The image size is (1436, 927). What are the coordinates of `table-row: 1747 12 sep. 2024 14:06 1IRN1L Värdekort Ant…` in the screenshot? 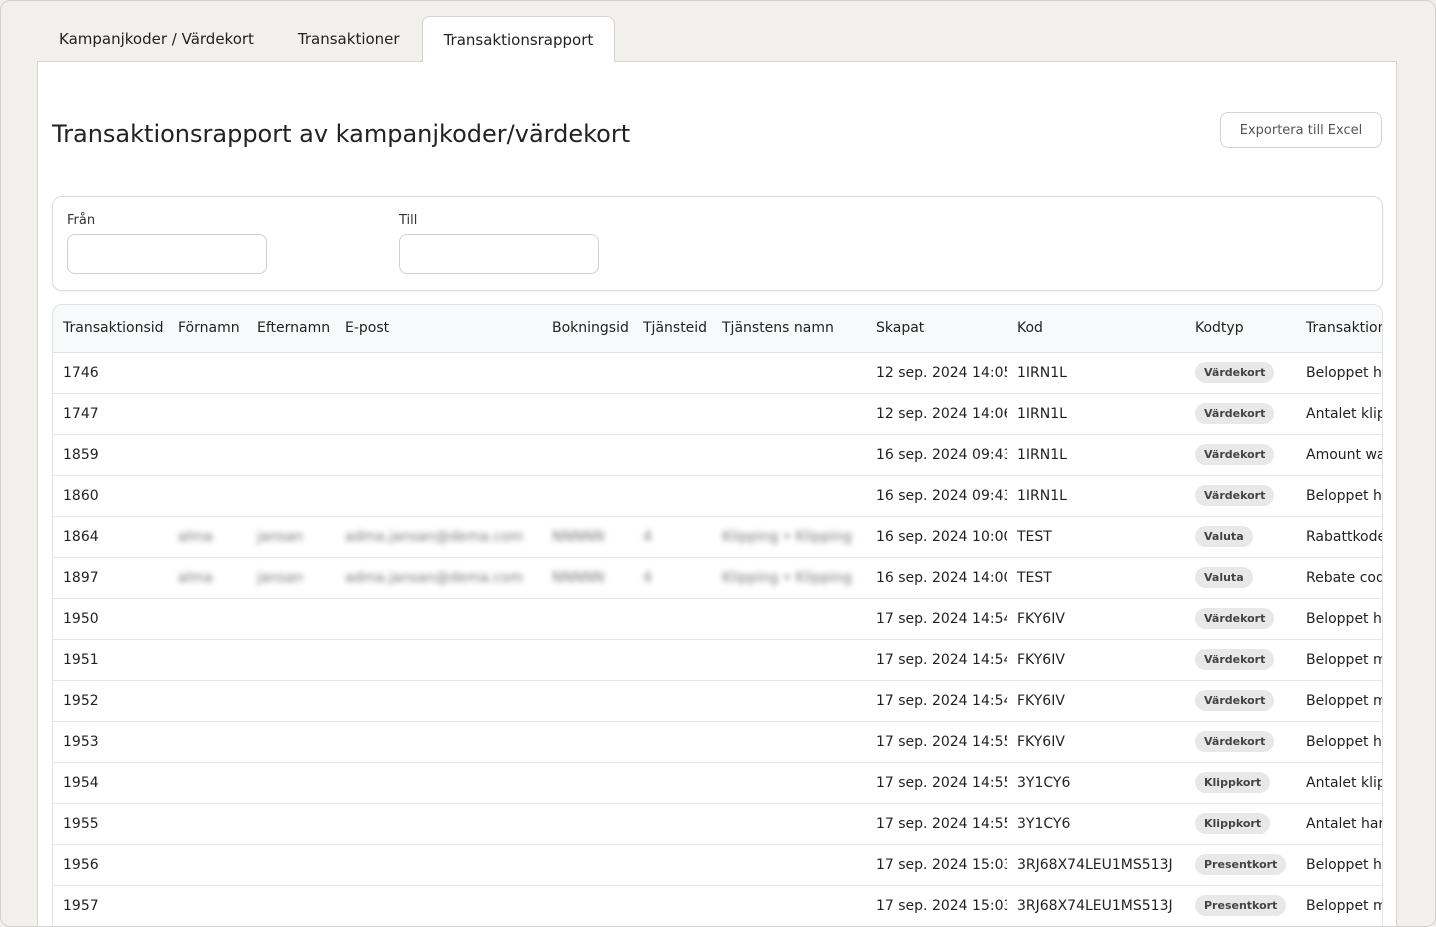 It's located at (717, 413).